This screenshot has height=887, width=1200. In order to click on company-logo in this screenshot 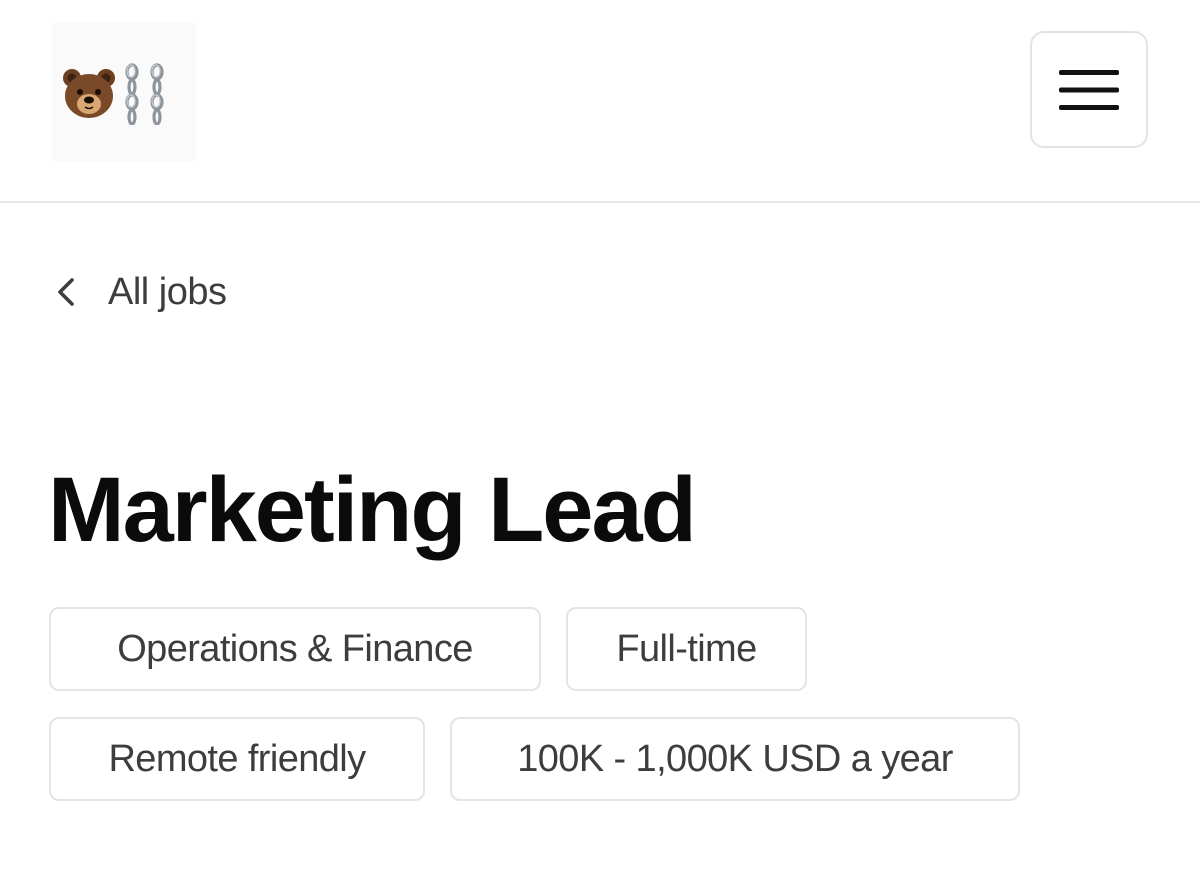, I will do `click(124, 92)`.